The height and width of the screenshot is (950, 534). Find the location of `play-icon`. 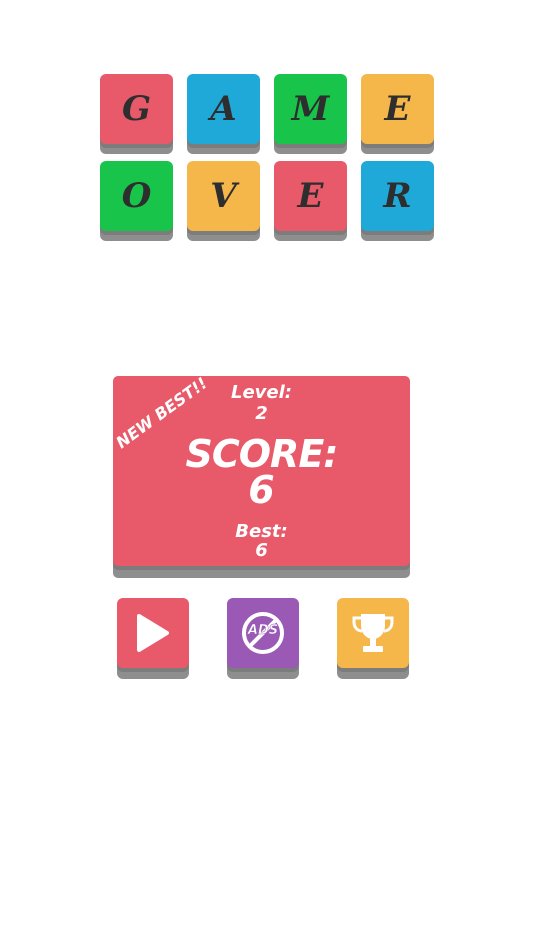

play-icon is located at coordinates (153, 633).